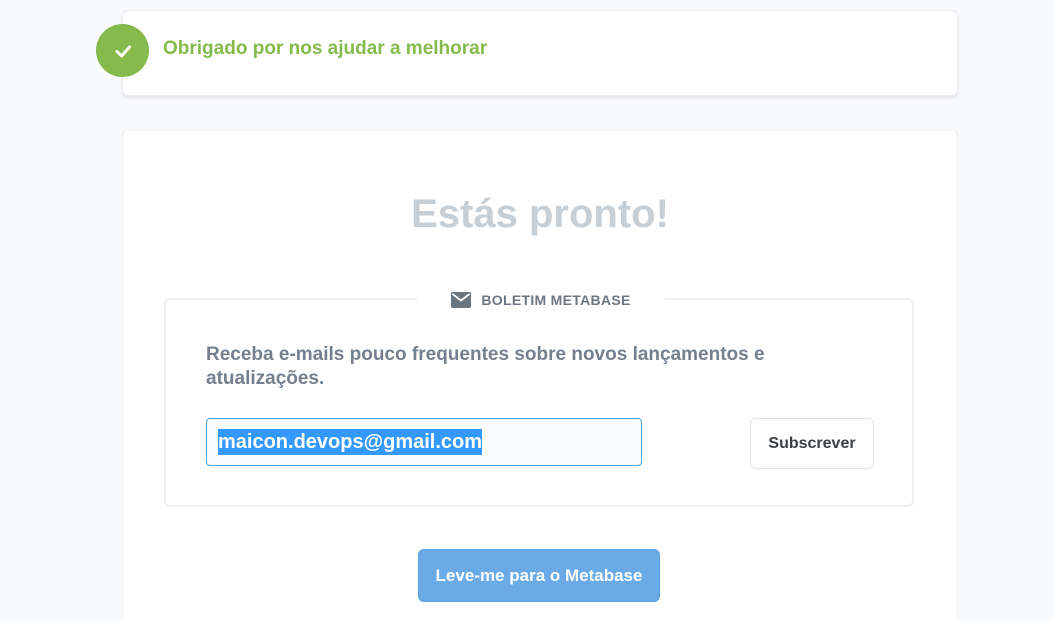 The width and height of the screenshot is (1054, 621). I want to click on subscribe-button: Subscrever, so click(812, 443).